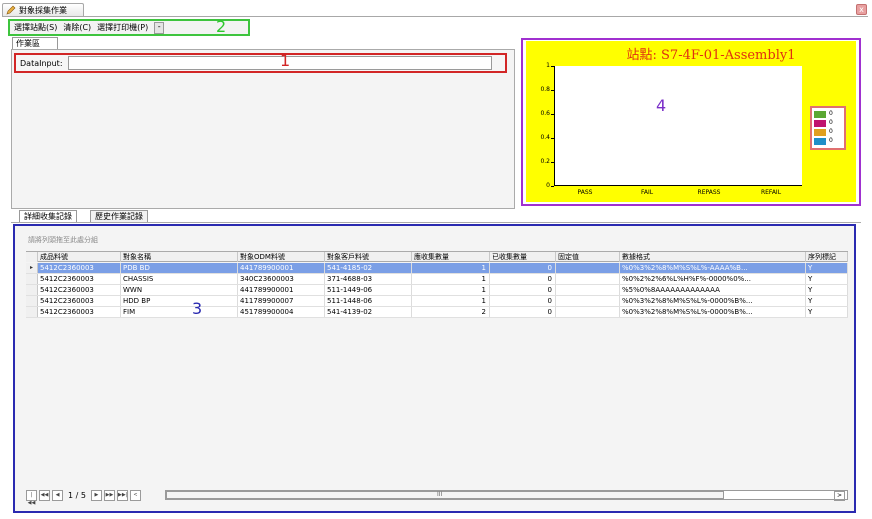 The image size is (872, 519). I want to click on scrollbar-grip: III, so click(440, 494).